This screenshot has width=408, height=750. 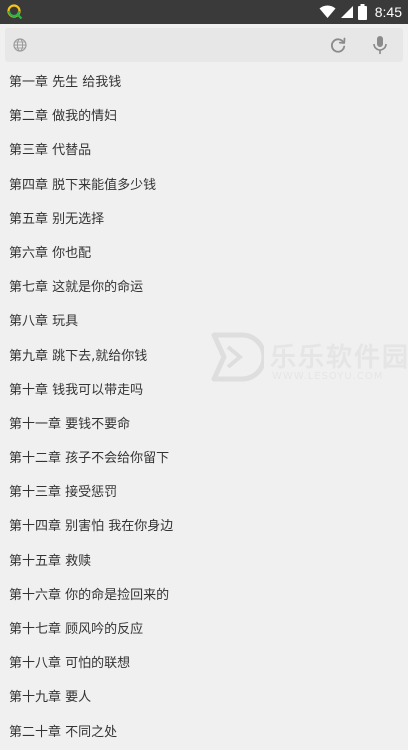 What do you see at coordinates (346, 12) in the screenshot?
I see `signal-icon` at bounding box center [346, 12].